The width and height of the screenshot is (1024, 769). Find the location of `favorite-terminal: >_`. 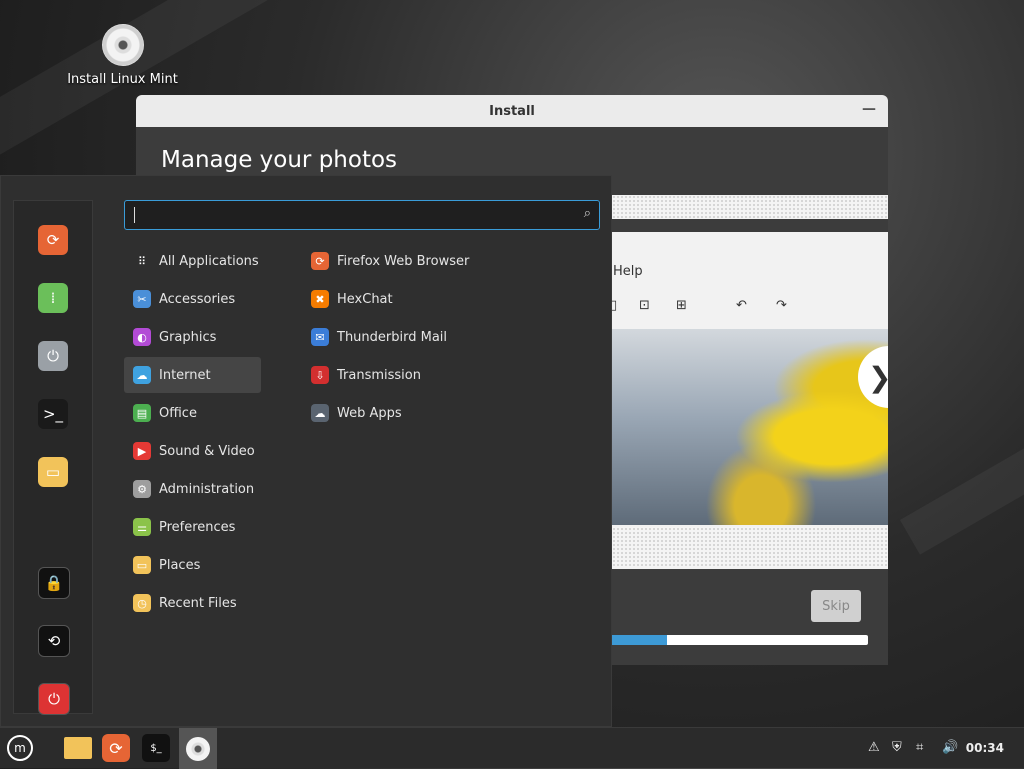

favorite-terminal: >_ is located at coordinates (53, 414).